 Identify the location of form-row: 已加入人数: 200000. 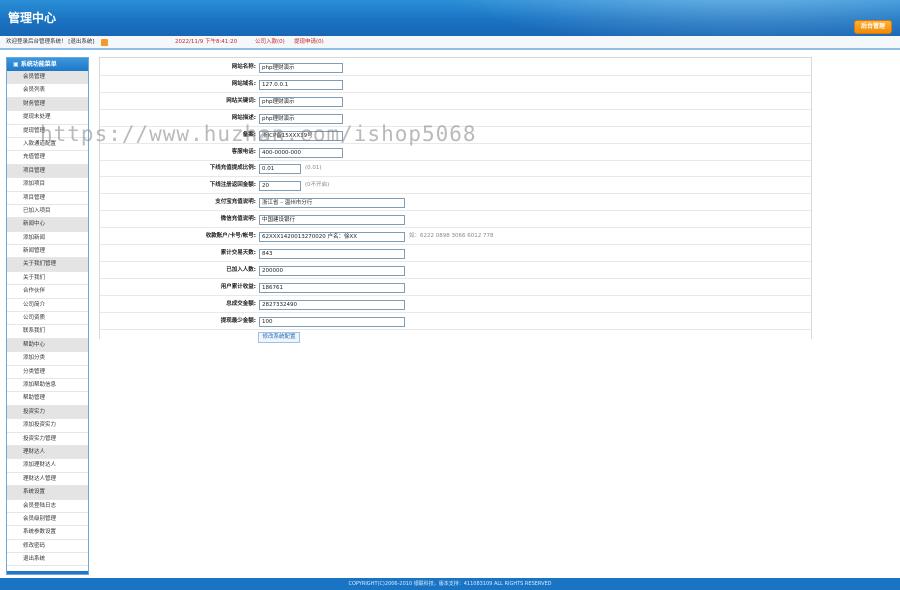
(455, 270).